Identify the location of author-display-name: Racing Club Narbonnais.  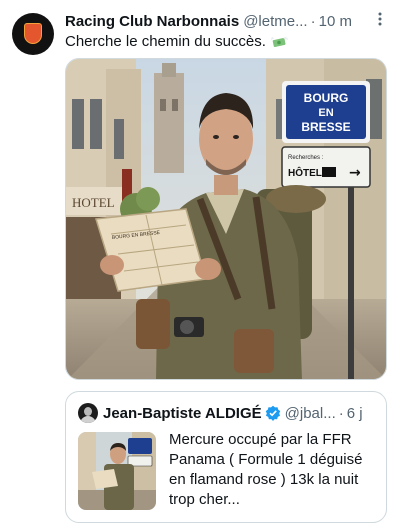
(152, 21).